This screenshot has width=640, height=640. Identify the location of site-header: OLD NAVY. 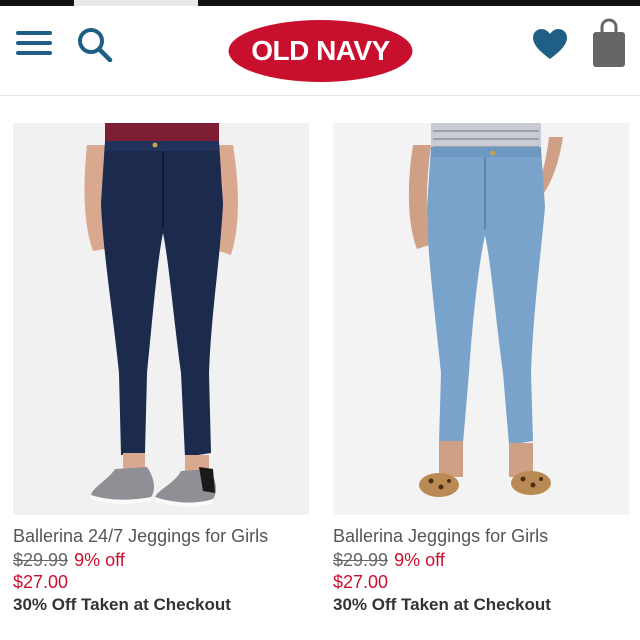
(320, 51).